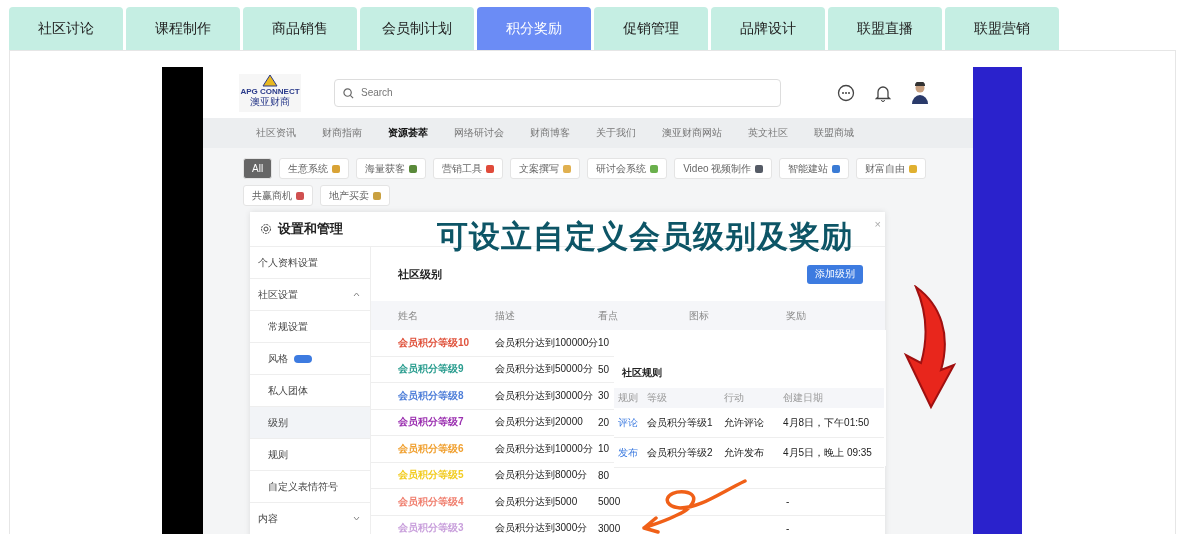  I want to click on column-header: 看点, so click(608, 315).